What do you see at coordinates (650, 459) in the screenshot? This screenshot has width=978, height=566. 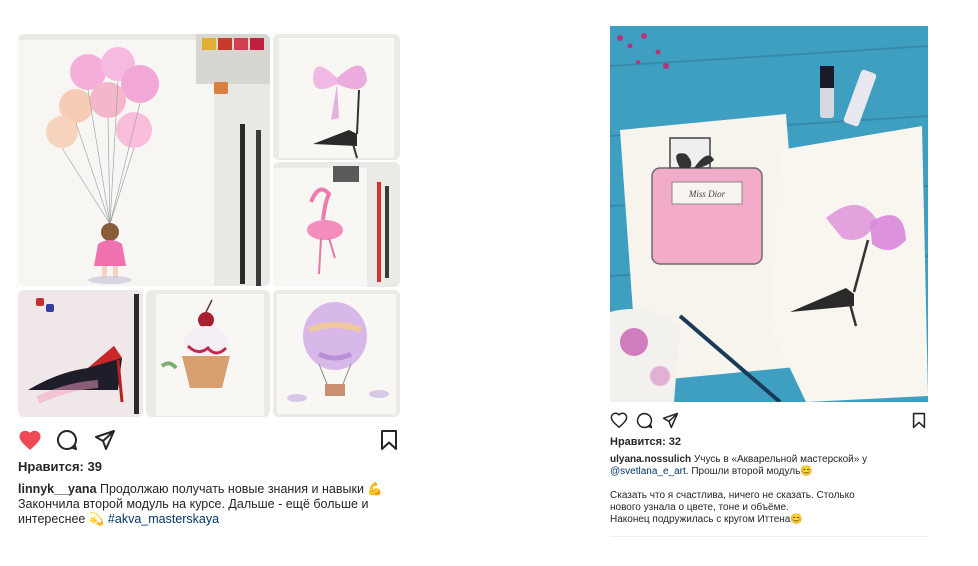 I see `caption-username: ulyana.nossulich` at bounding box center [650, 459].